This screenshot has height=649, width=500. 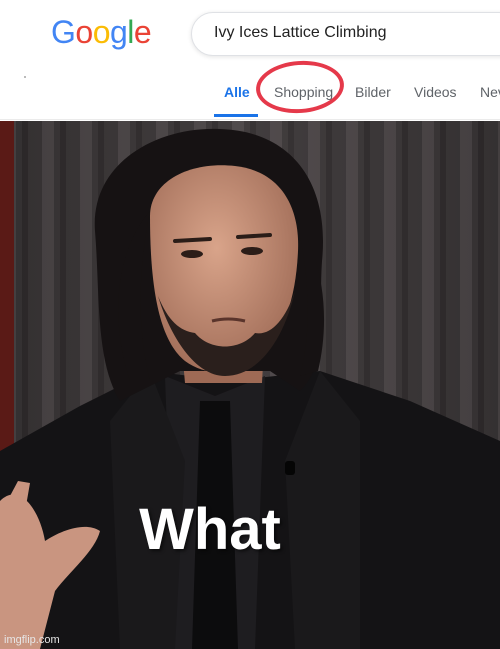 I want to click on search-tabs: Alle Shopping Bilder Videos Nev, so click(x=250, y=100).